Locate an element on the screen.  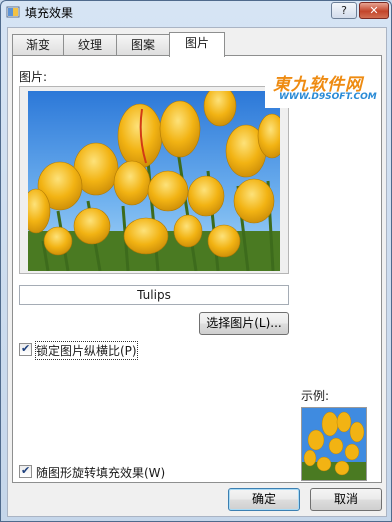
picture-label: 图片: is located at coordinates (33, 77).